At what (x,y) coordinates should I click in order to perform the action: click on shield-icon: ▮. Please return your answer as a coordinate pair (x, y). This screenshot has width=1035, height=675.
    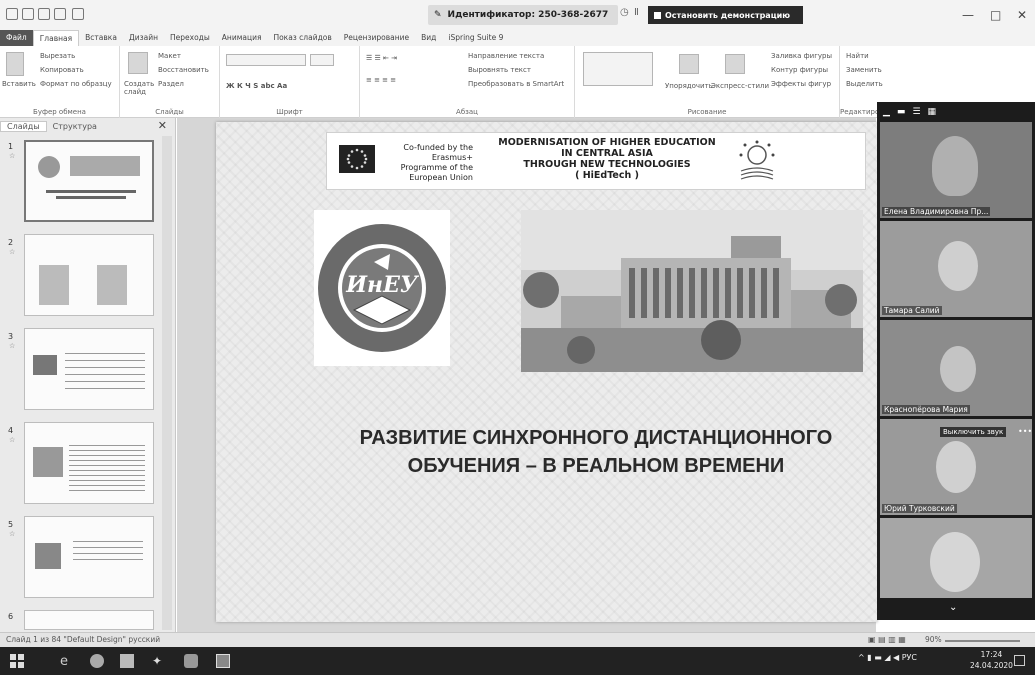
    Looking at the image, I should click on (869, 657).